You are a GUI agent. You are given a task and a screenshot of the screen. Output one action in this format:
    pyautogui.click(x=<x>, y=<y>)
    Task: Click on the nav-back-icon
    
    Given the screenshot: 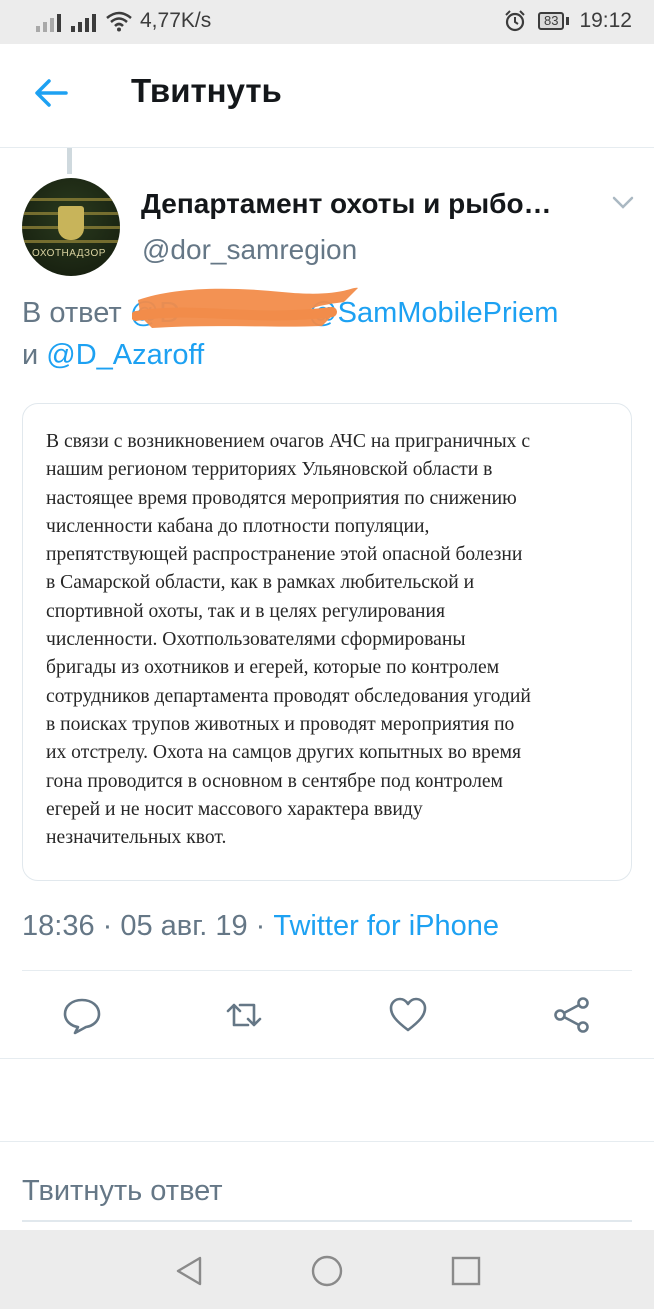 What is the action you would take?
    pyautogui.click(x=189, y=1271)
    